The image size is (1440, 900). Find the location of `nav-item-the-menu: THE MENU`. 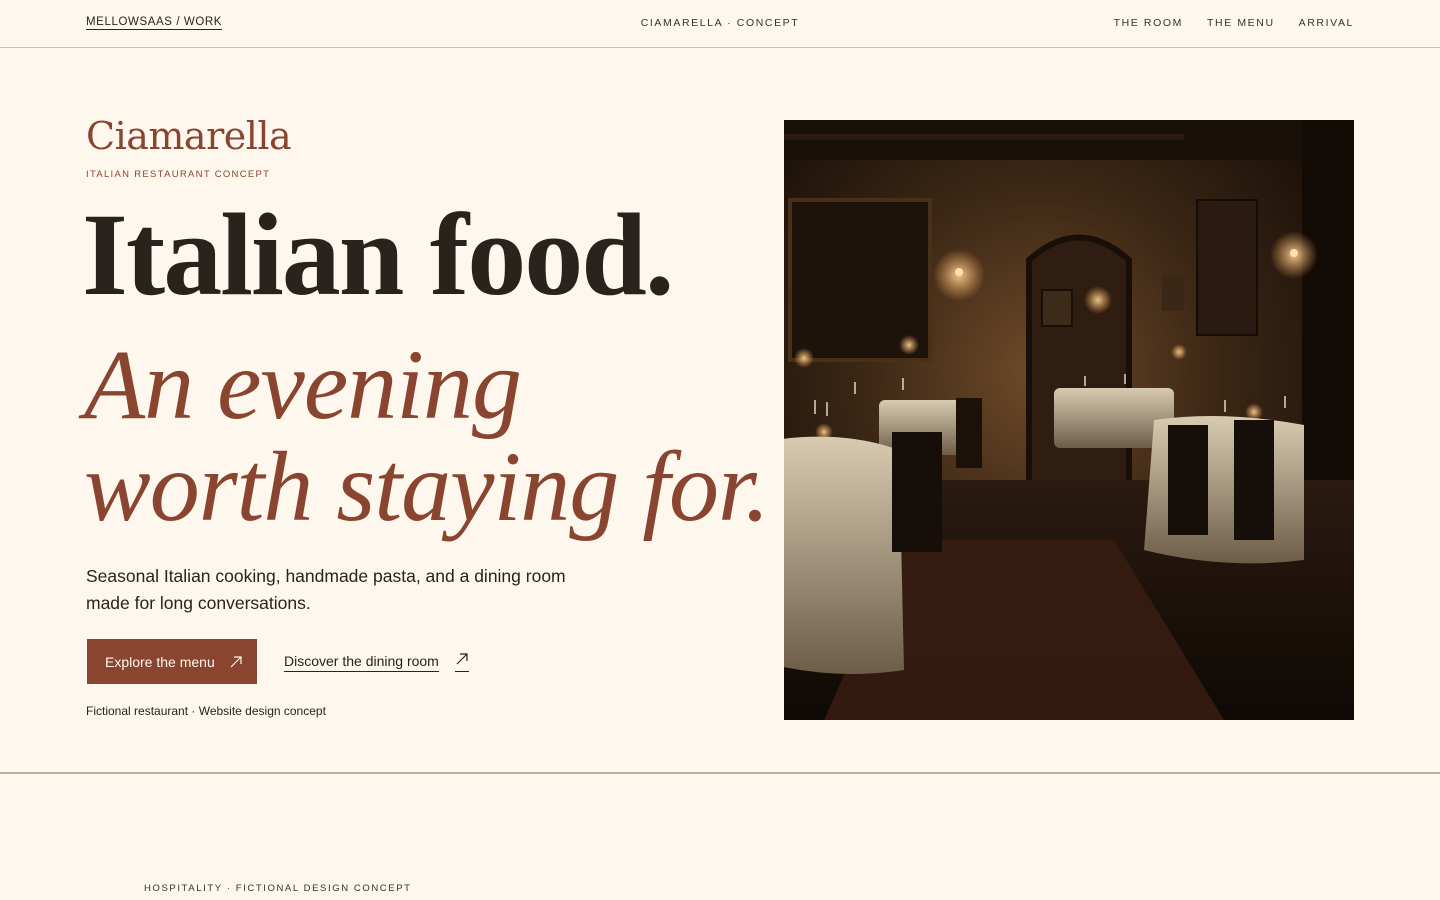

nav-item-the-menu: THE MENU is located at coordinates (1241, 23).